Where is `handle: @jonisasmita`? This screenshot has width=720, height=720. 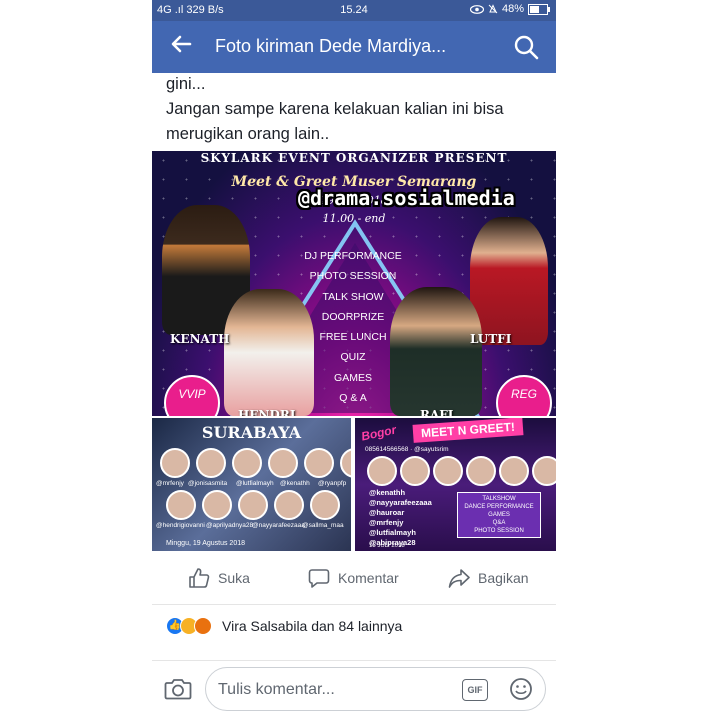
handle: @jonisasmita is located at coordinates (208, 483).